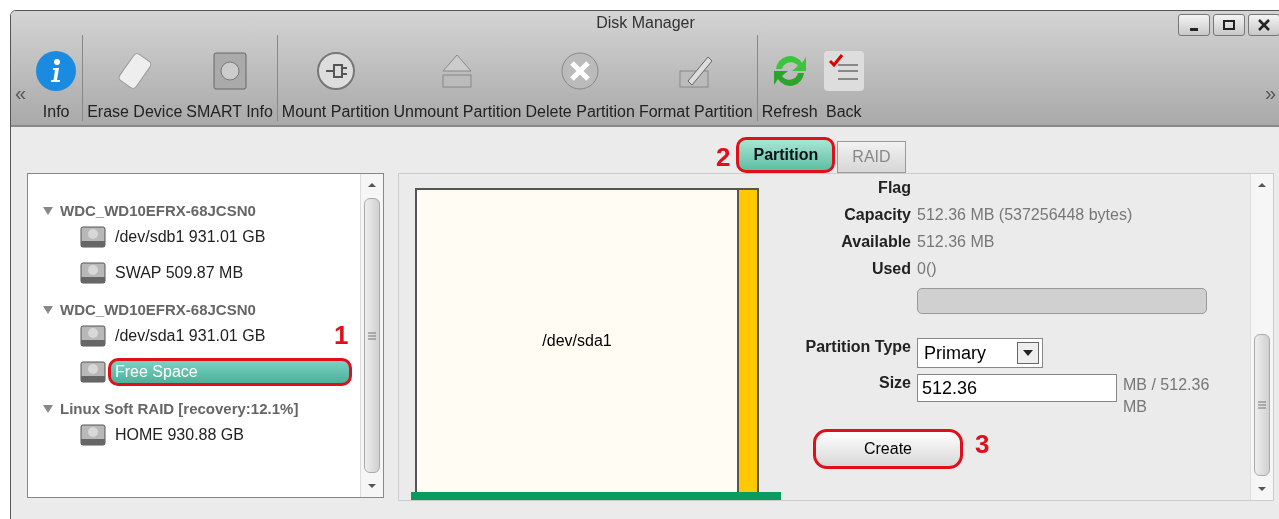 The height and width of the screenshot is (519, 1279). Describe the element at coordinates (341, 335) in the screenshot. I see `callout-number: 1` at that location.